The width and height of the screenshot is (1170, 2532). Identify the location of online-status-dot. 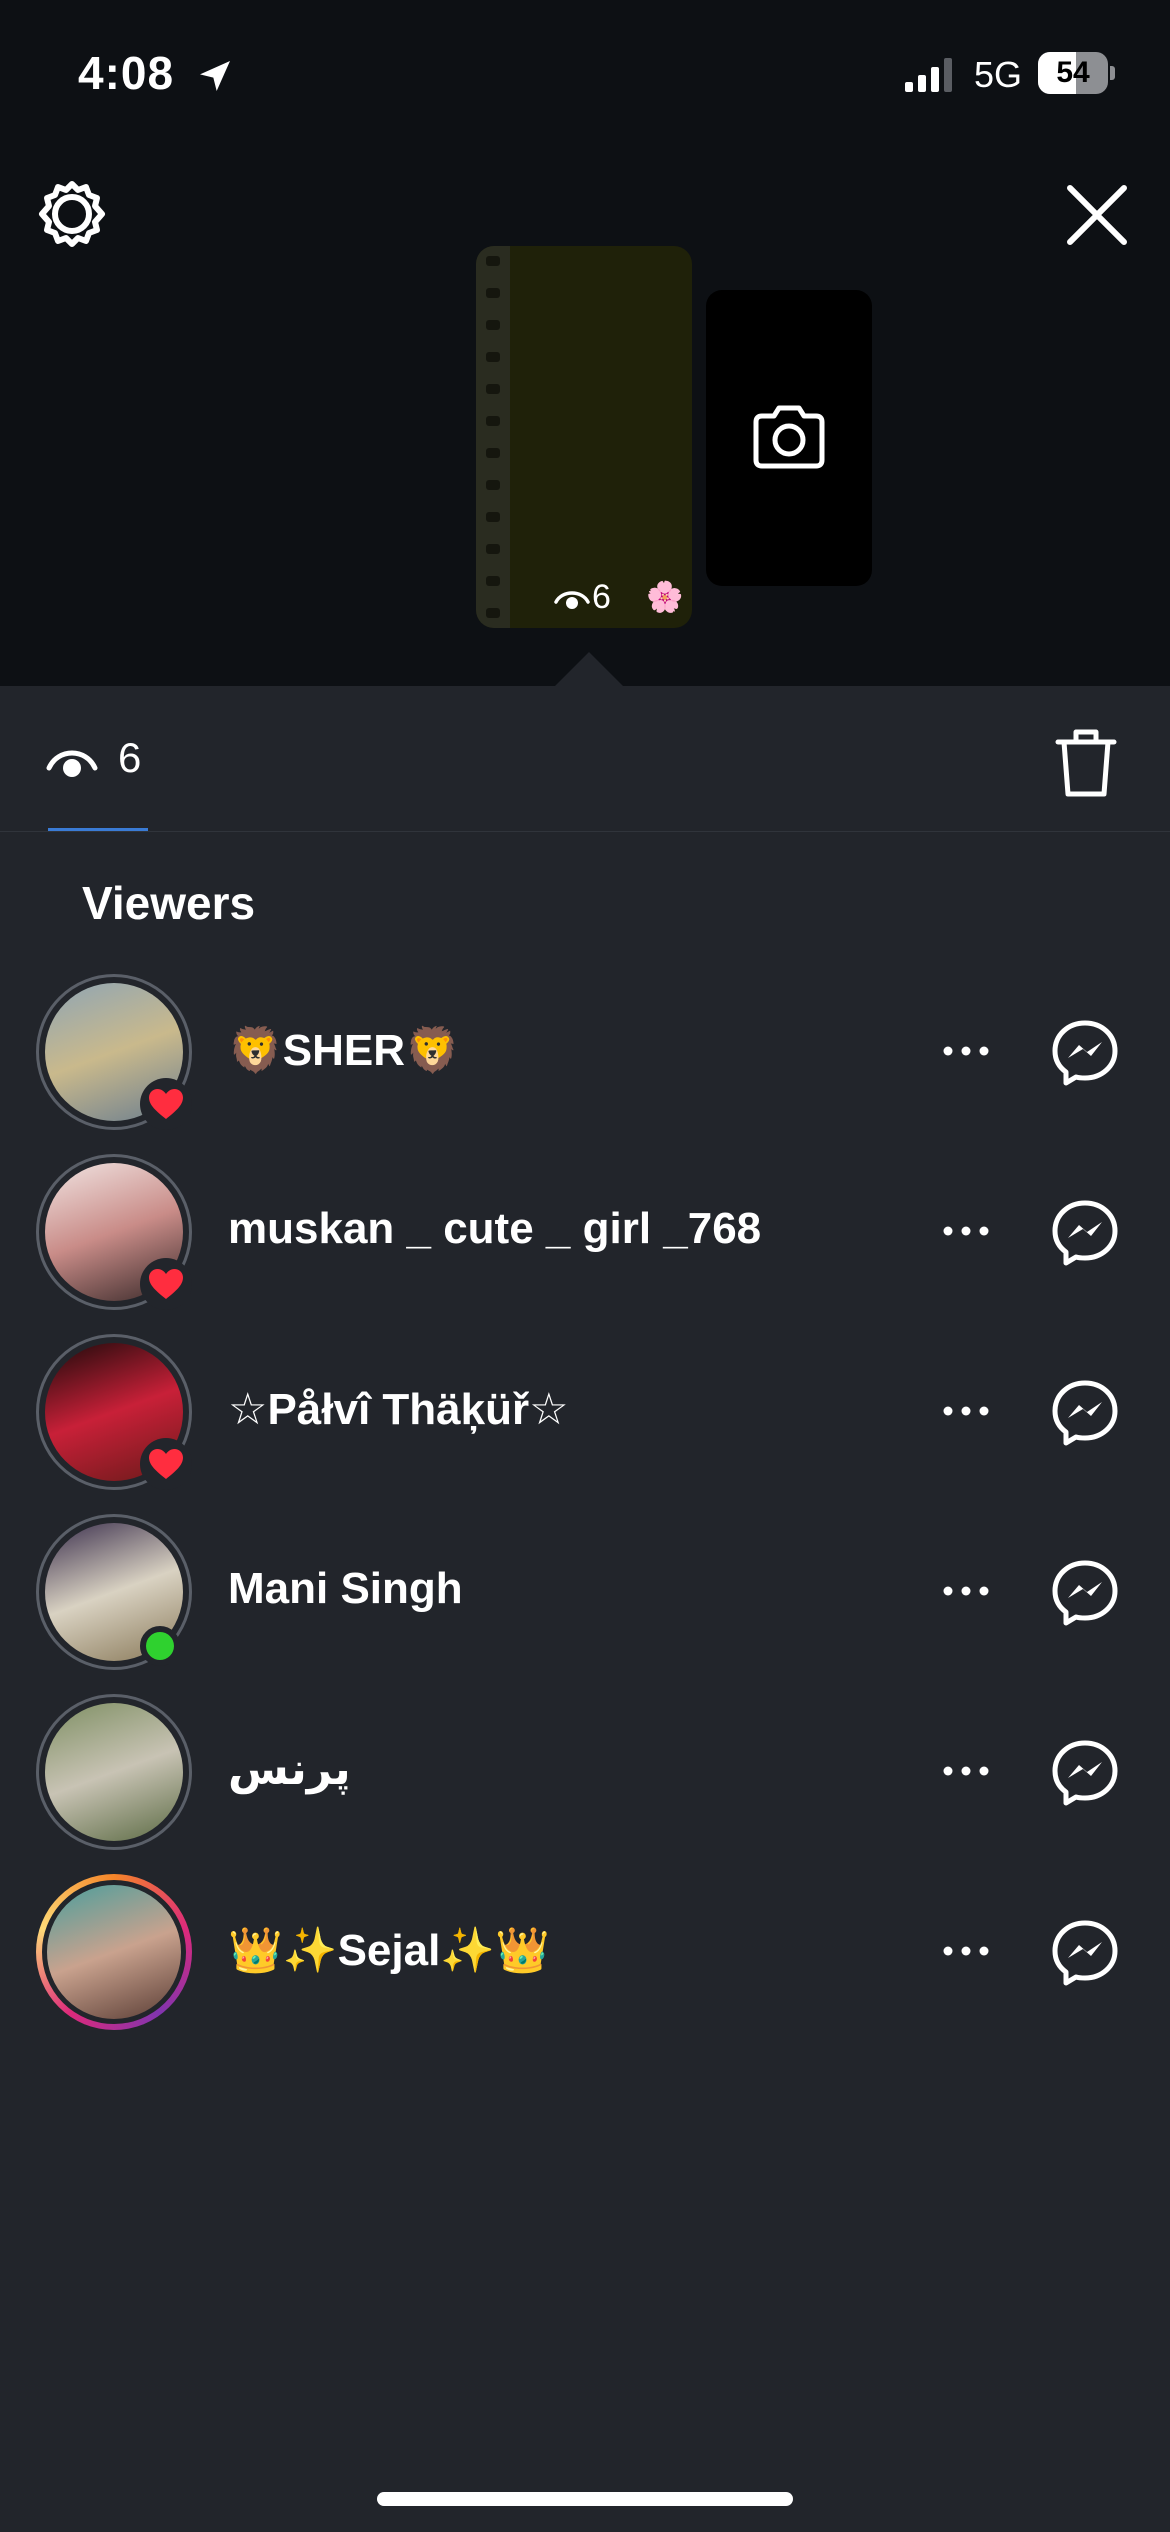
(160, 1646).